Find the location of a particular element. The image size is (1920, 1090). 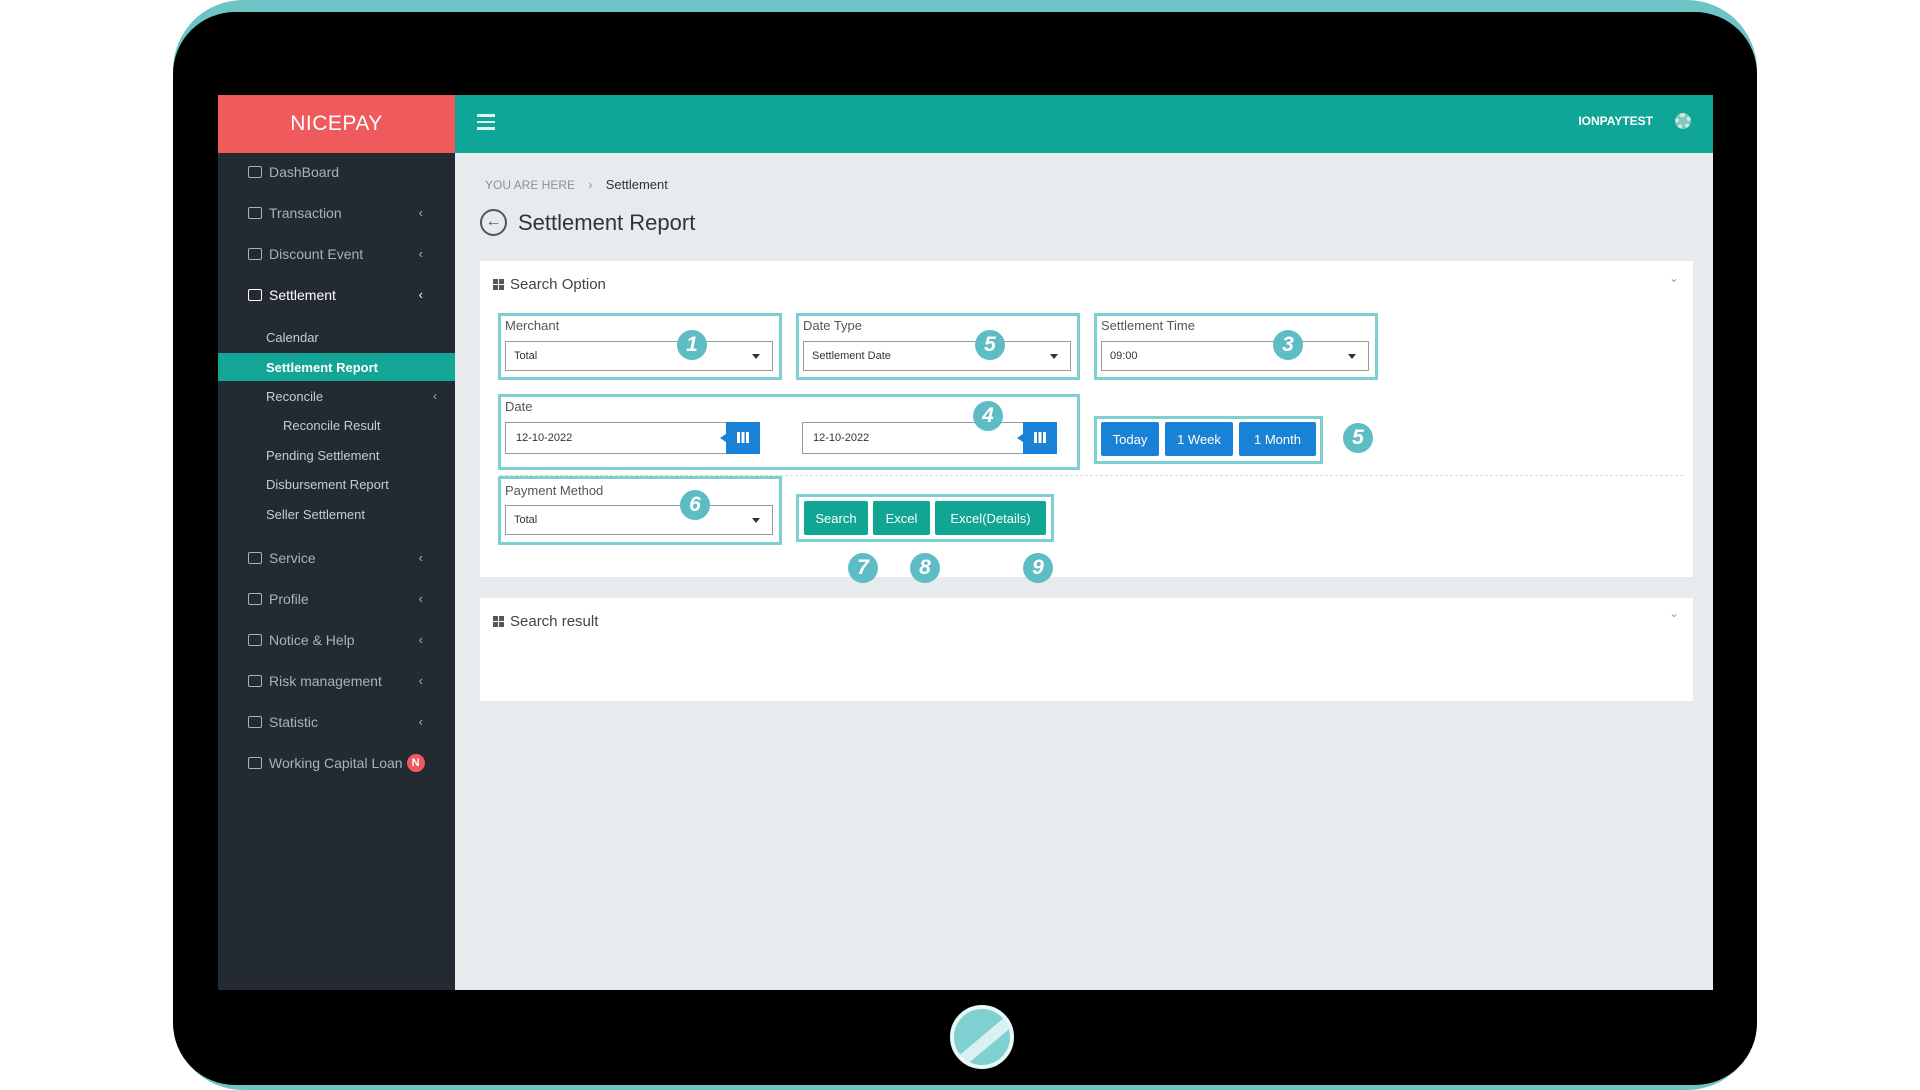

merchant-select: Total is located at coordinates (639, 356).